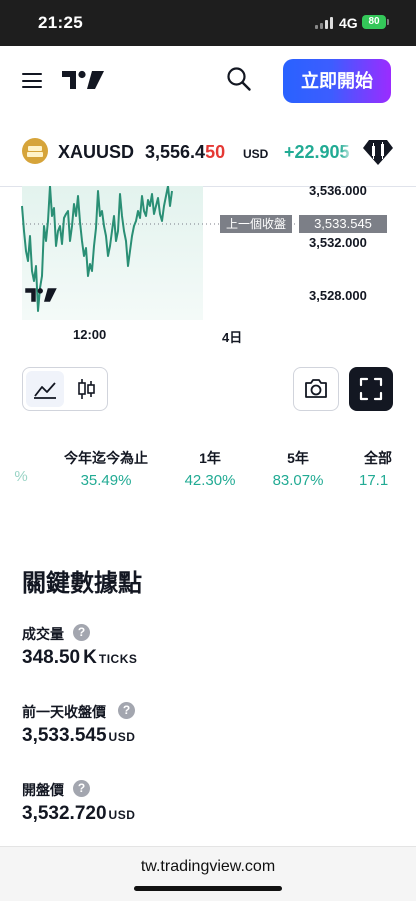 The width and height of the screenshot is (416, 901). What do you see at coordinates (60, 22) in the screenshot?
I see `status-time: 21:25` at bounding box center [60, 22].